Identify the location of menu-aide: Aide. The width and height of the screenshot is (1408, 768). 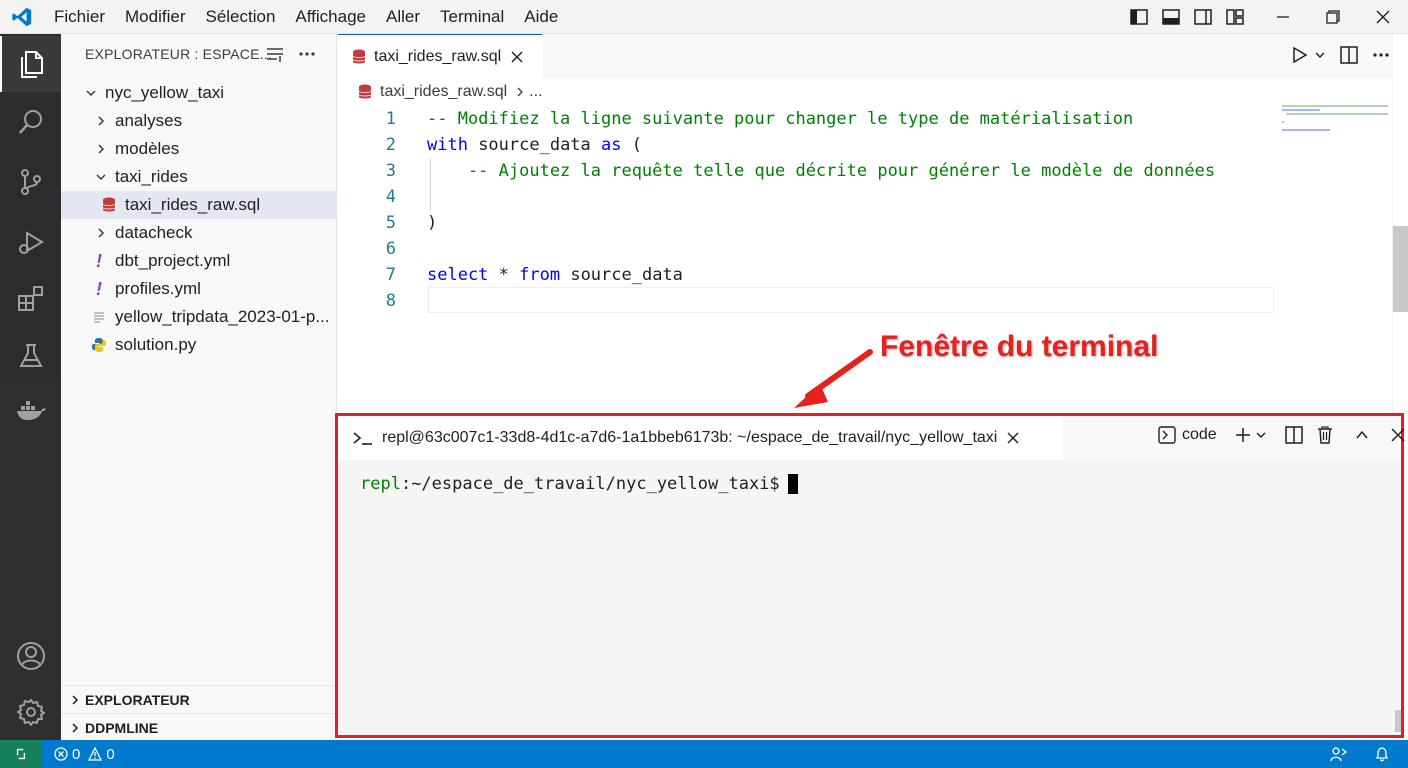
(541, 17).